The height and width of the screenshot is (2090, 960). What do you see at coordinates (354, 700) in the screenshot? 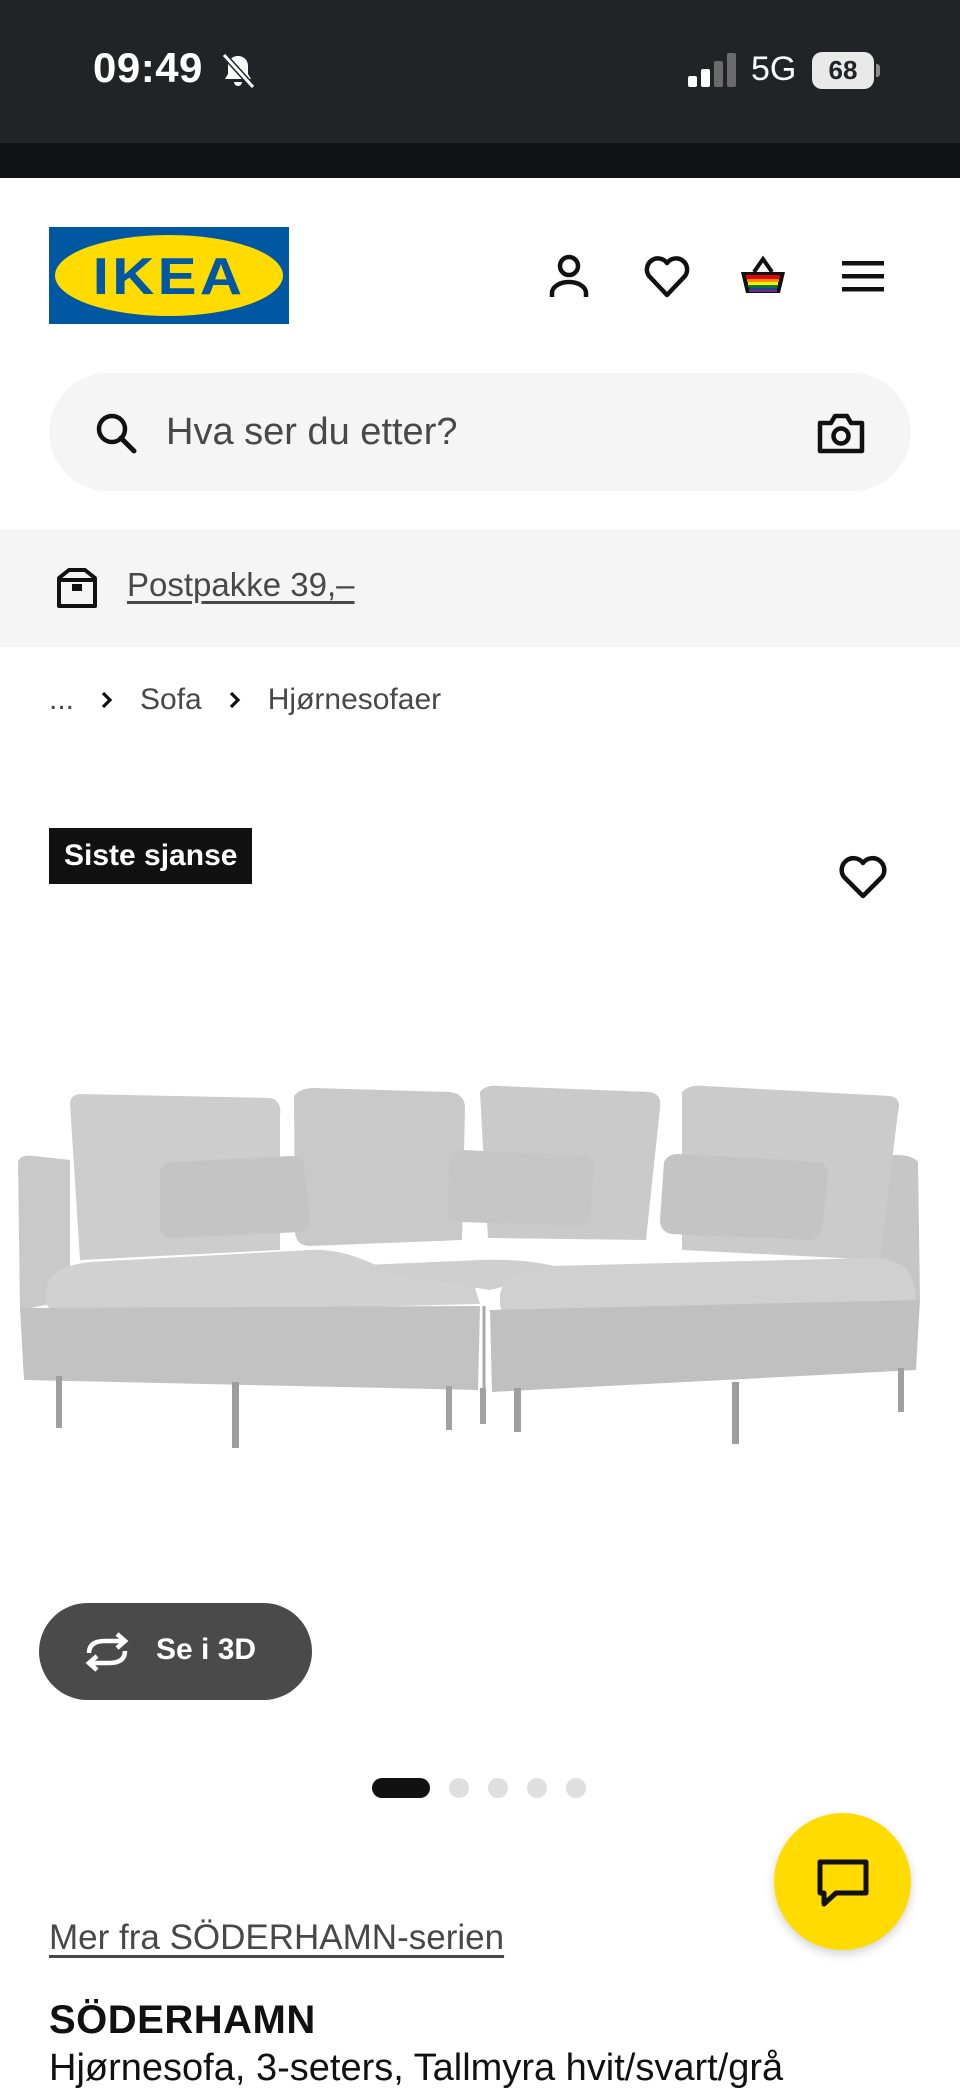
I see `breadcrumb-corner-sofas: Hjørnesofaer` at bounding box center [354, 700].